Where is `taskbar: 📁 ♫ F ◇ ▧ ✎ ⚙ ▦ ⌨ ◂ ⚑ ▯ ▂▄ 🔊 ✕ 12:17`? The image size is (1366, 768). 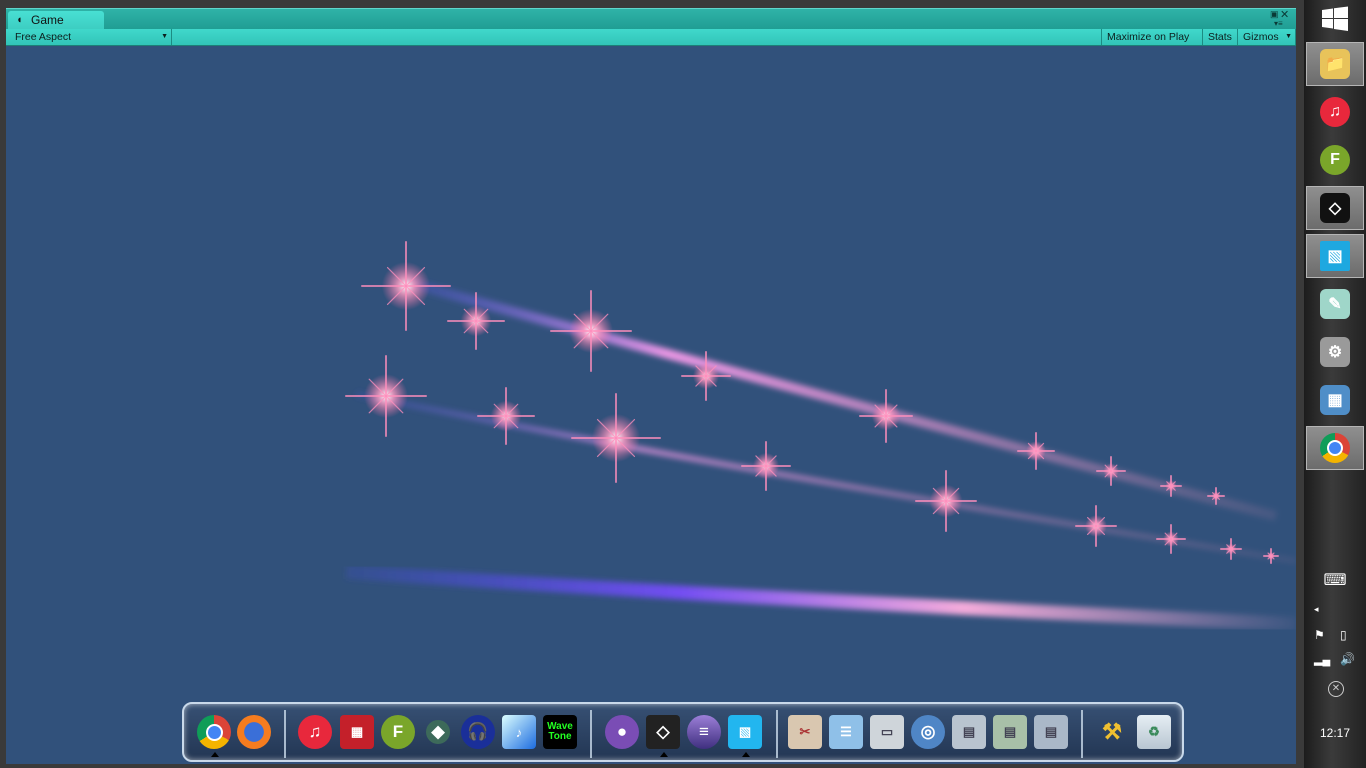 taskbar: 📁 ♫ F ◇ ▧ ✎ ⚙ ▦ ⌨ ◂ ⚑ ▯ ▂▄ 🔊 ✕ 12:17 is located at coordinates (1335, 384).